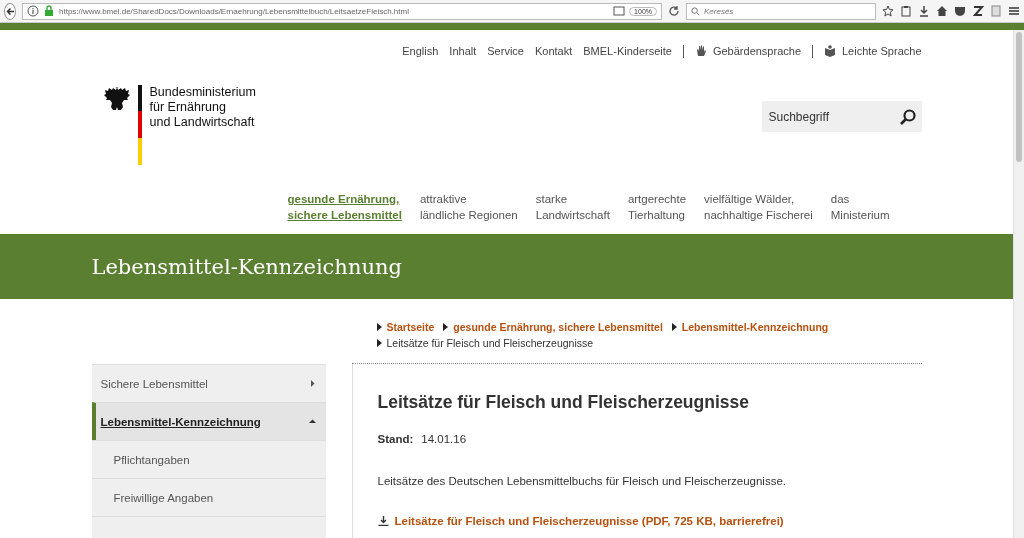 The width and height of the screenshot is (1024, 538). Describe the element at coordinates (888, 11) in the screenshot. I see `star-icon` at that location.